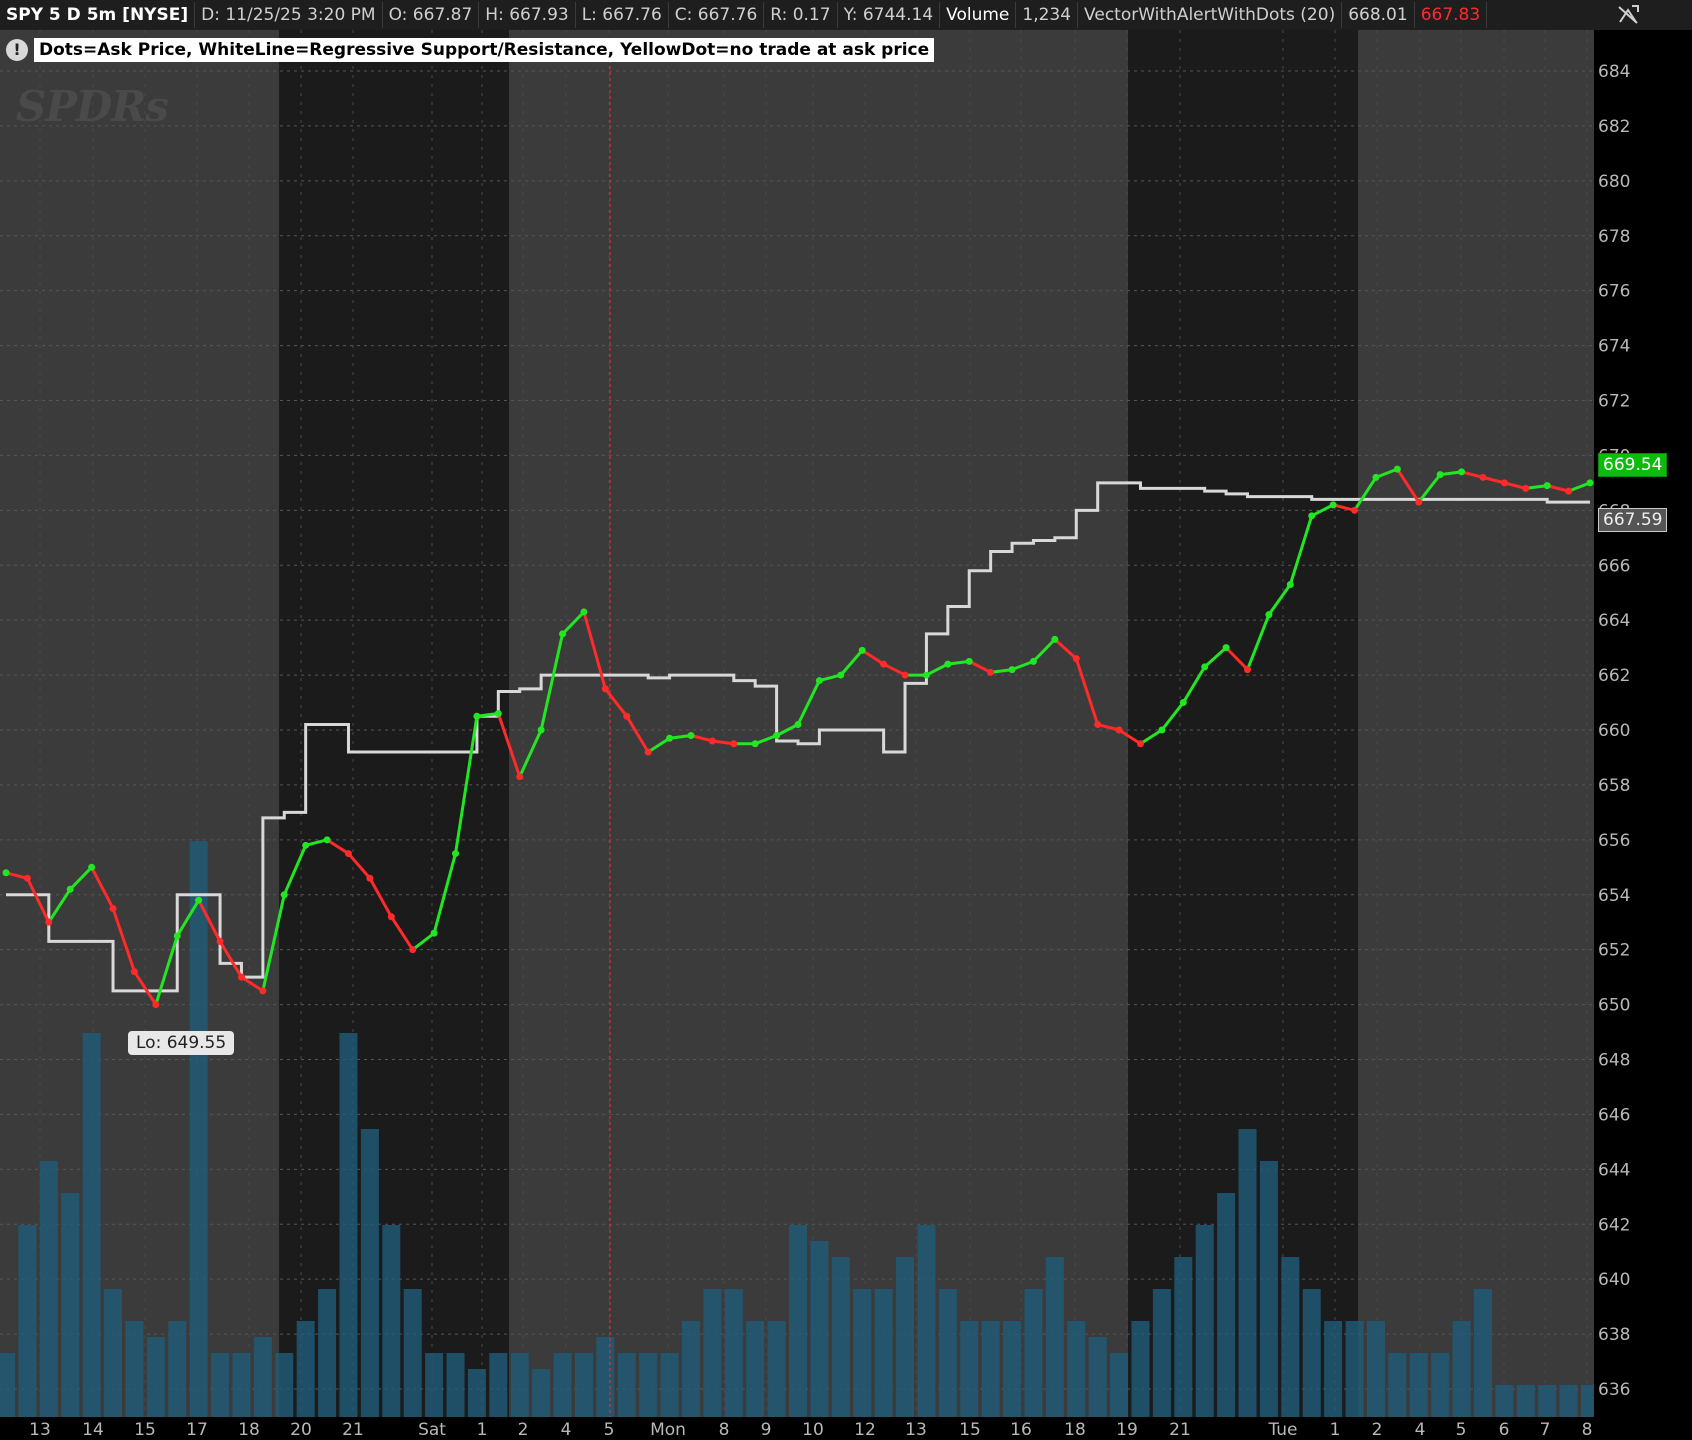 Image resolution: width=1692 pixels, height=1440 pixels. Describe the element at coordinates (98, 15) in the screenshot. I see `symbol-label: SPY 5 D 5m [NYSE]` at that location.